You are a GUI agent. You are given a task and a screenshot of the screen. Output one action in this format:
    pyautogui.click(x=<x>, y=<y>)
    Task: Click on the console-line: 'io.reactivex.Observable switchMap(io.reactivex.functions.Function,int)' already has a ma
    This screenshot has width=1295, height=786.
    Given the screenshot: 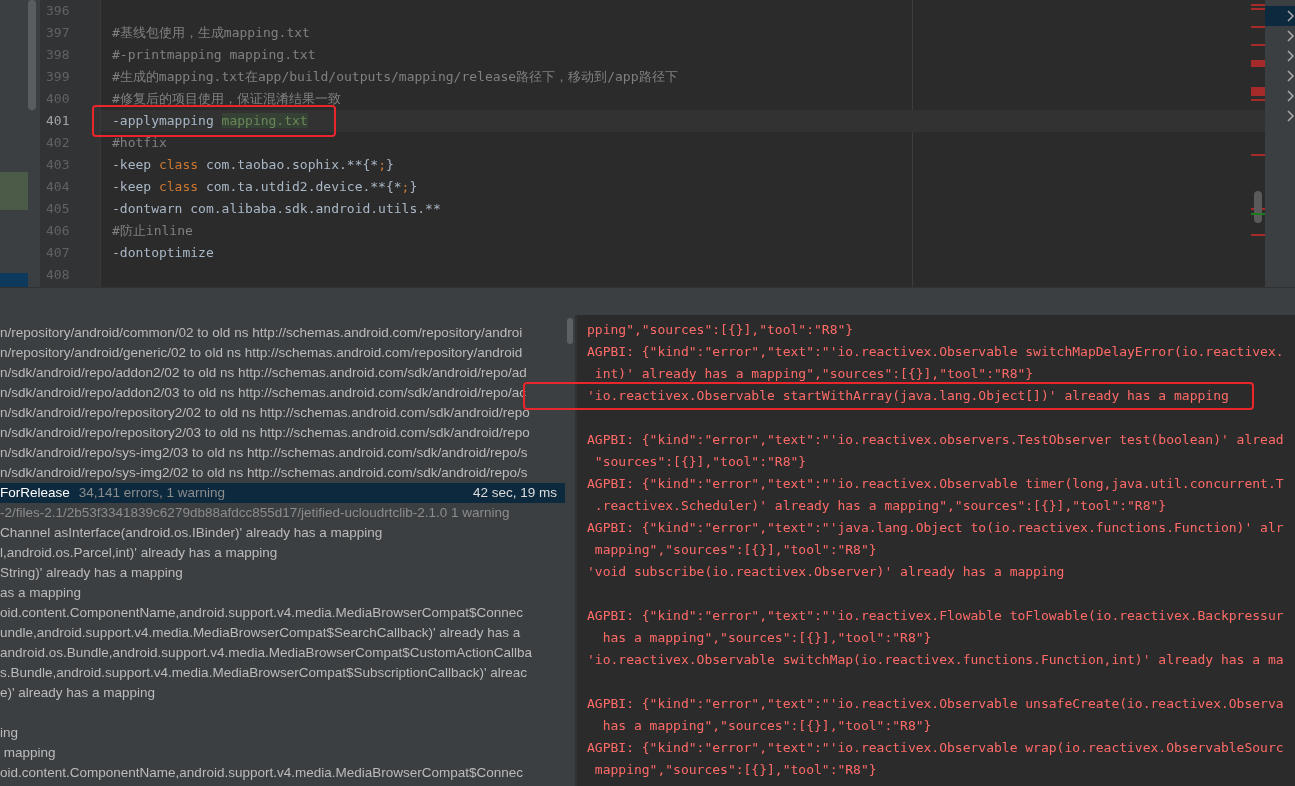 What is the action you would take?
    pyautogui.click(x=935, y=659)
    